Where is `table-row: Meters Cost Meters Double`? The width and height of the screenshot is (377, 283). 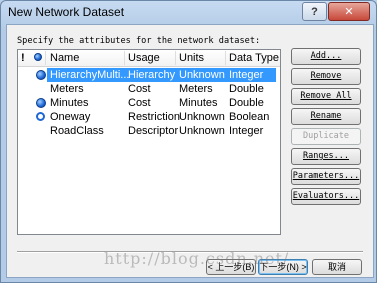 table-row: Meters Cost Meters Double is located at coordinates (149, 89).